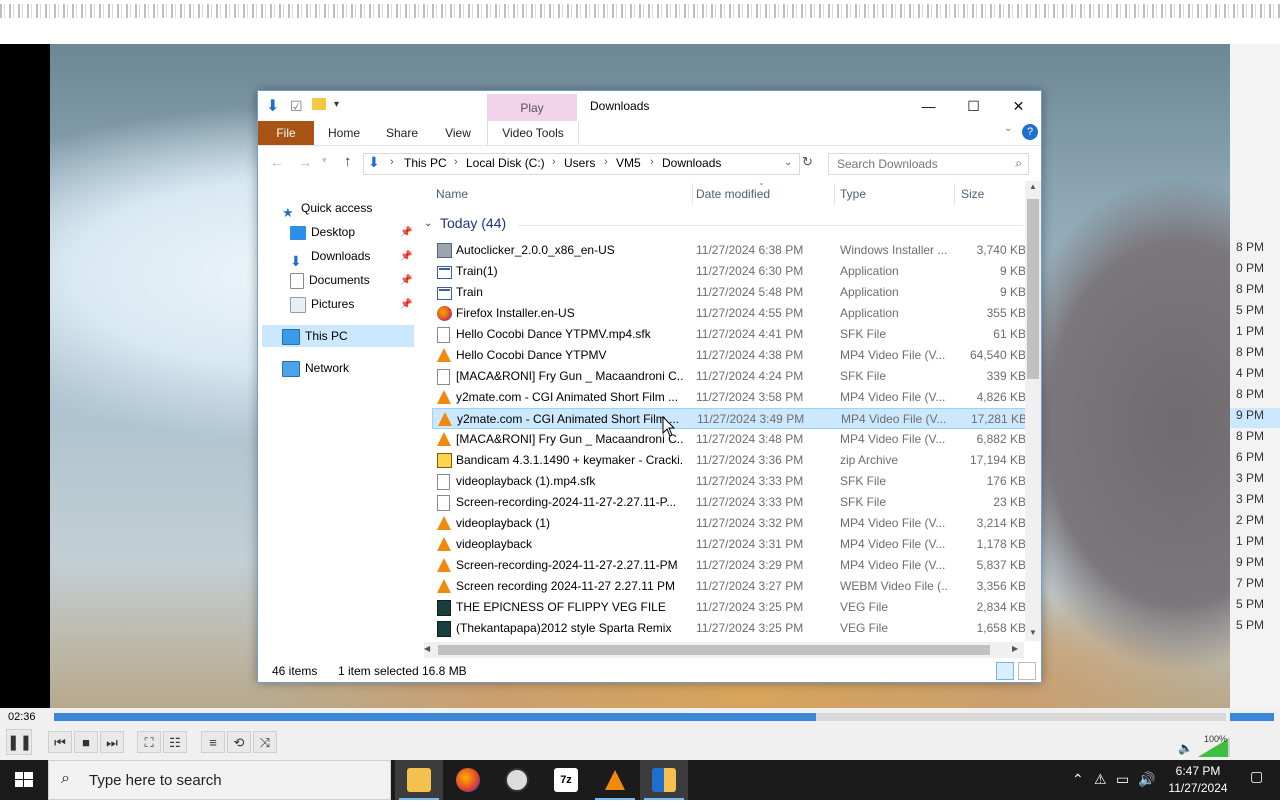  I want to click on column-name: Name, so click(452, 194).